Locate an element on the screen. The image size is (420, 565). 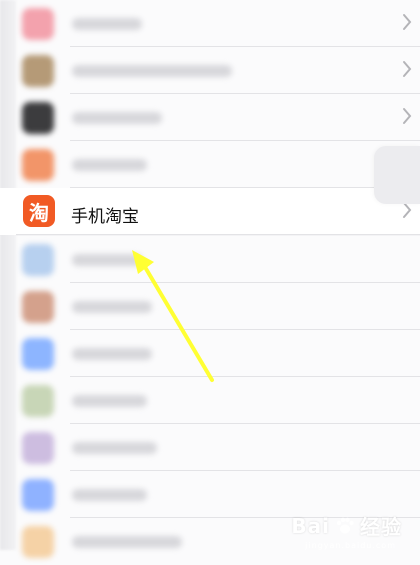
baidu-watermark: Bai 经验 is located at coordinates (346, 525).